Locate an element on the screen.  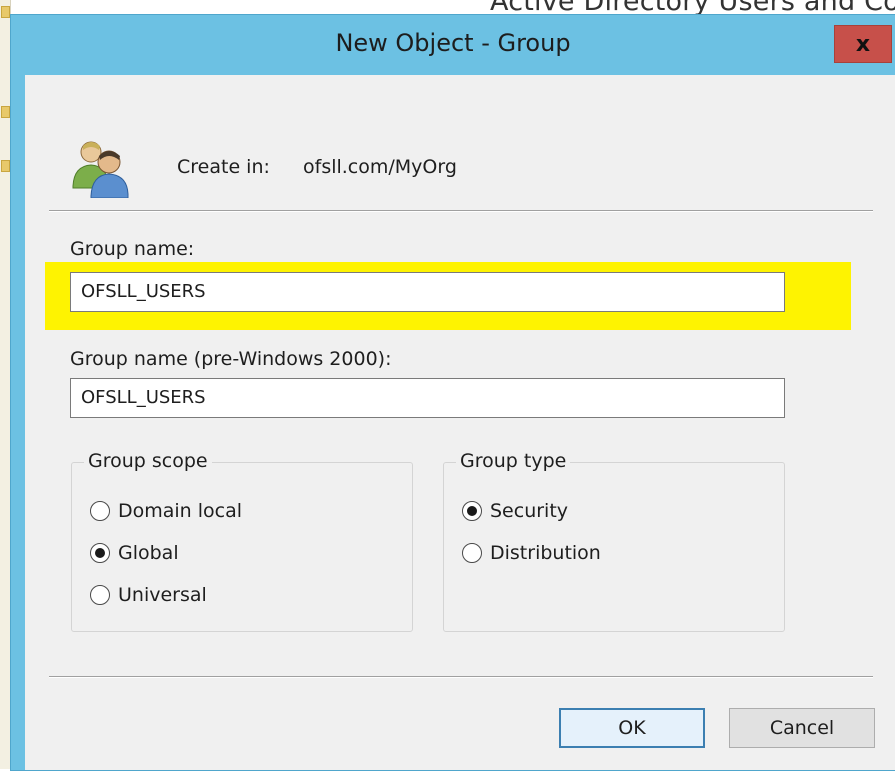
group-name-input: OFSLL_USERS is located at coordinates (427, 292).